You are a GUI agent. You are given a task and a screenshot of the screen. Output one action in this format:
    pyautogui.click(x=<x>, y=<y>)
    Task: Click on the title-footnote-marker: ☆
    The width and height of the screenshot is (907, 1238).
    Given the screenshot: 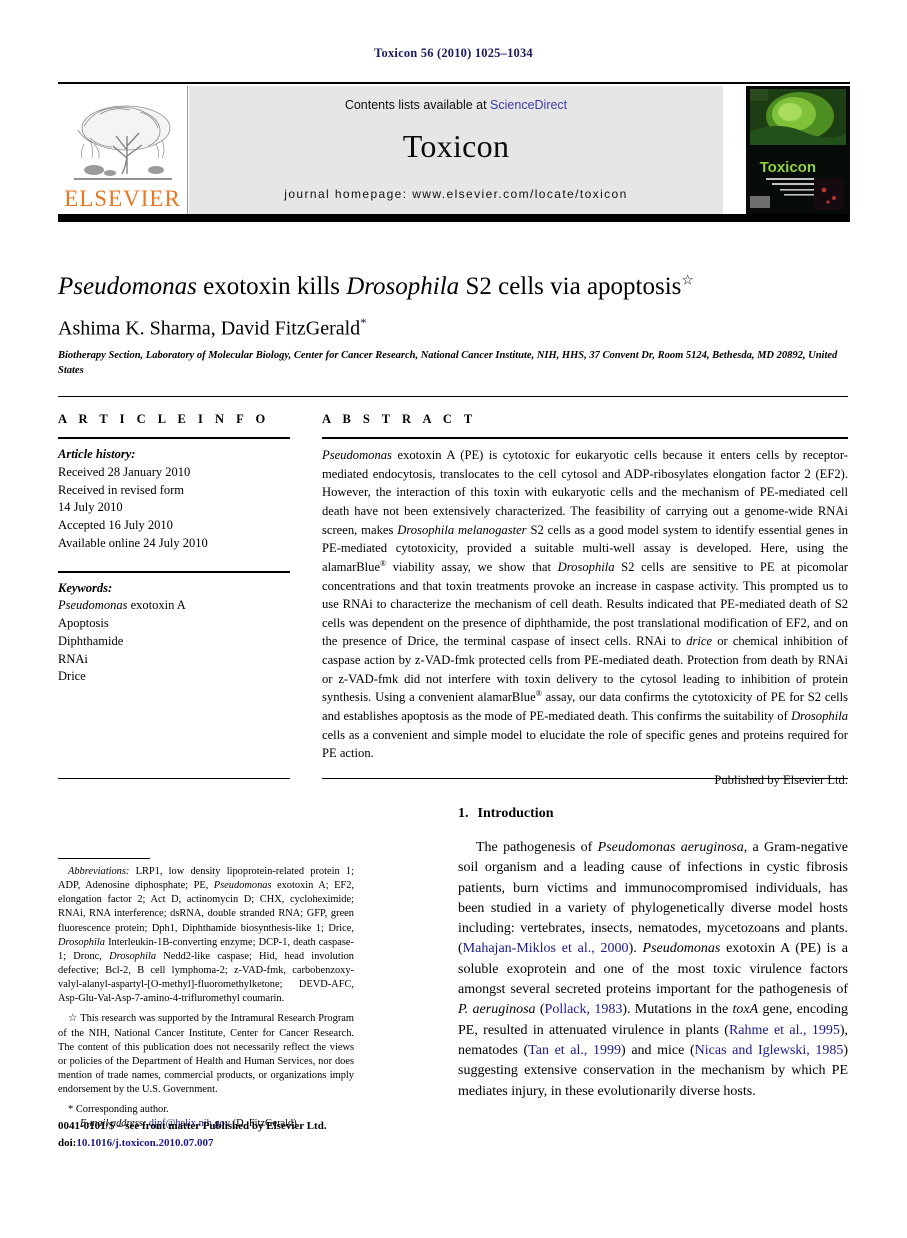 What is the action you would take?
    pyautogui.click(x=687, y=281)
    